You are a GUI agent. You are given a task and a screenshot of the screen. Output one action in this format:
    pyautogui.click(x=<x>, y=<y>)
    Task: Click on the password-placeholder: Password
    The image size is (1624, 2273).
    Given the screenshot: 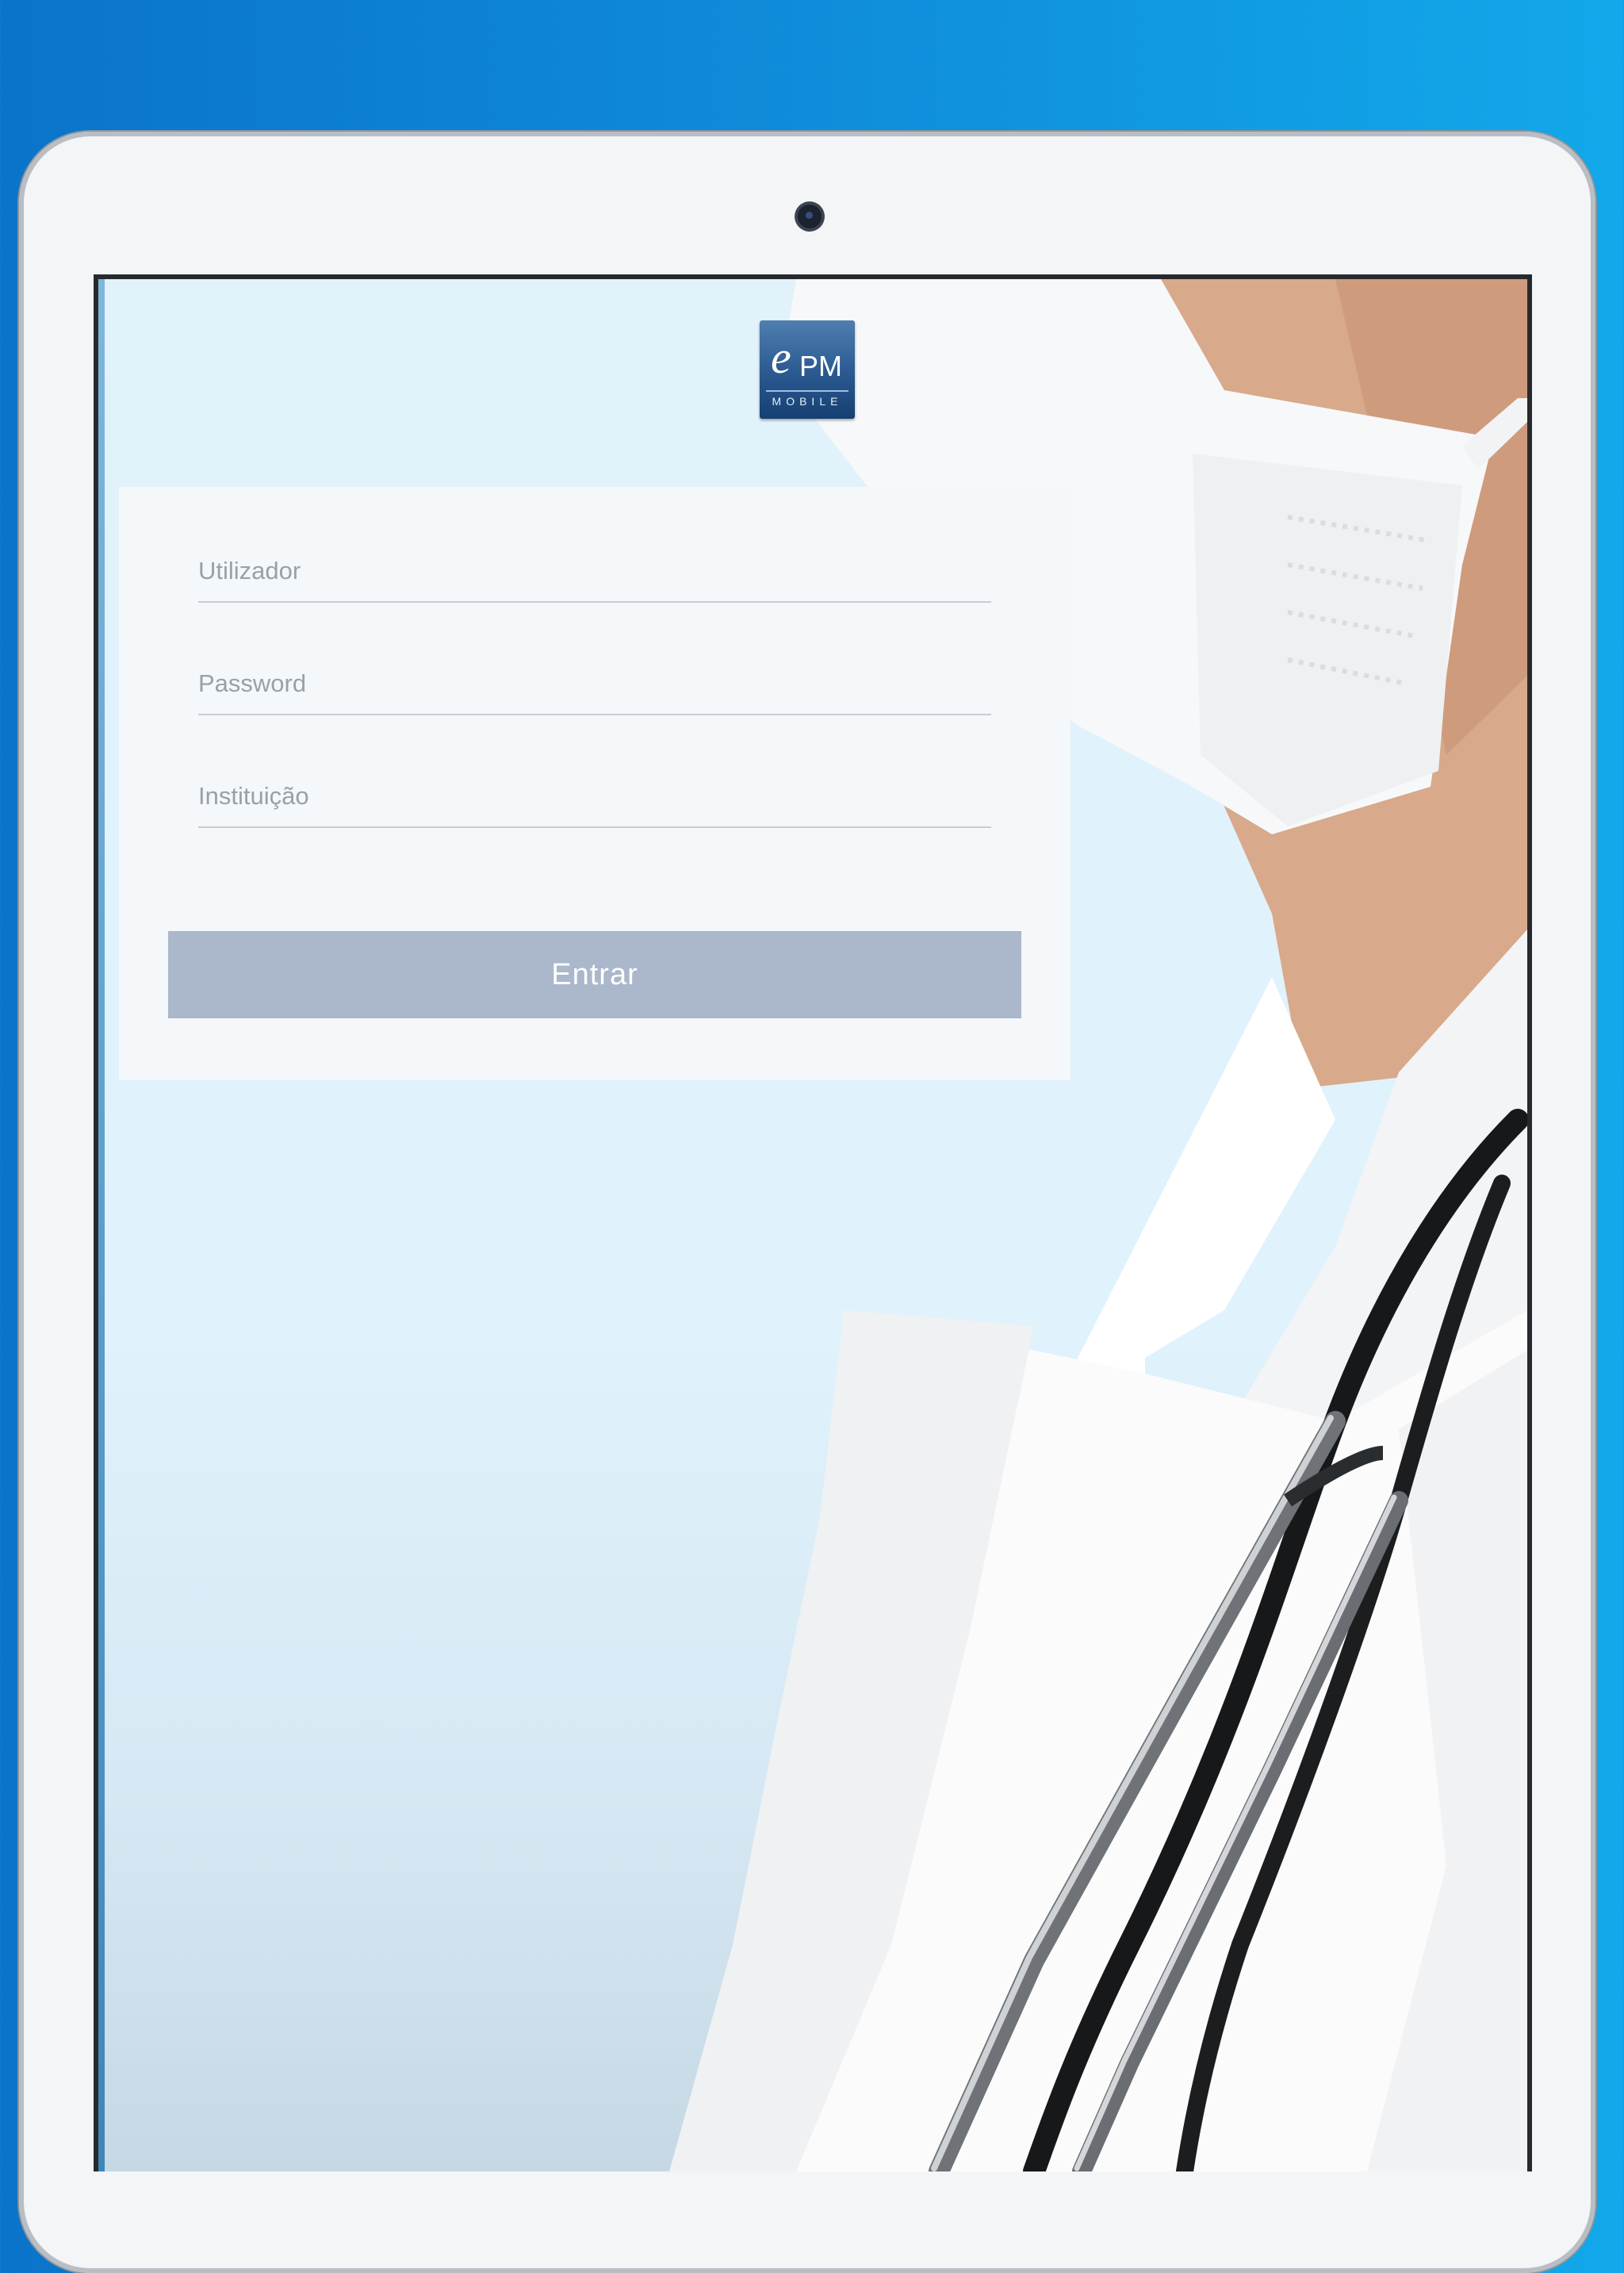 What is the action you would take?
    pyautogui.click(x=253, y=683)
    